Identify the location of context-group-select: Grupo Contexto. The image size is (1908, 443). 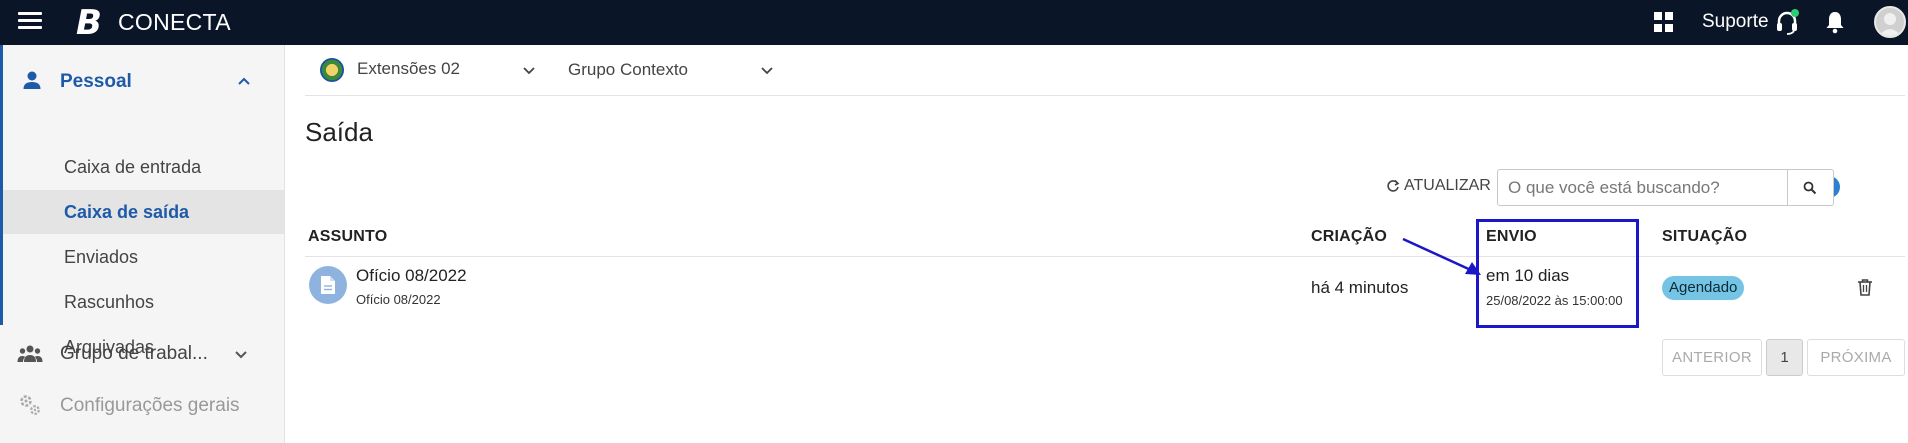
(628, 70).